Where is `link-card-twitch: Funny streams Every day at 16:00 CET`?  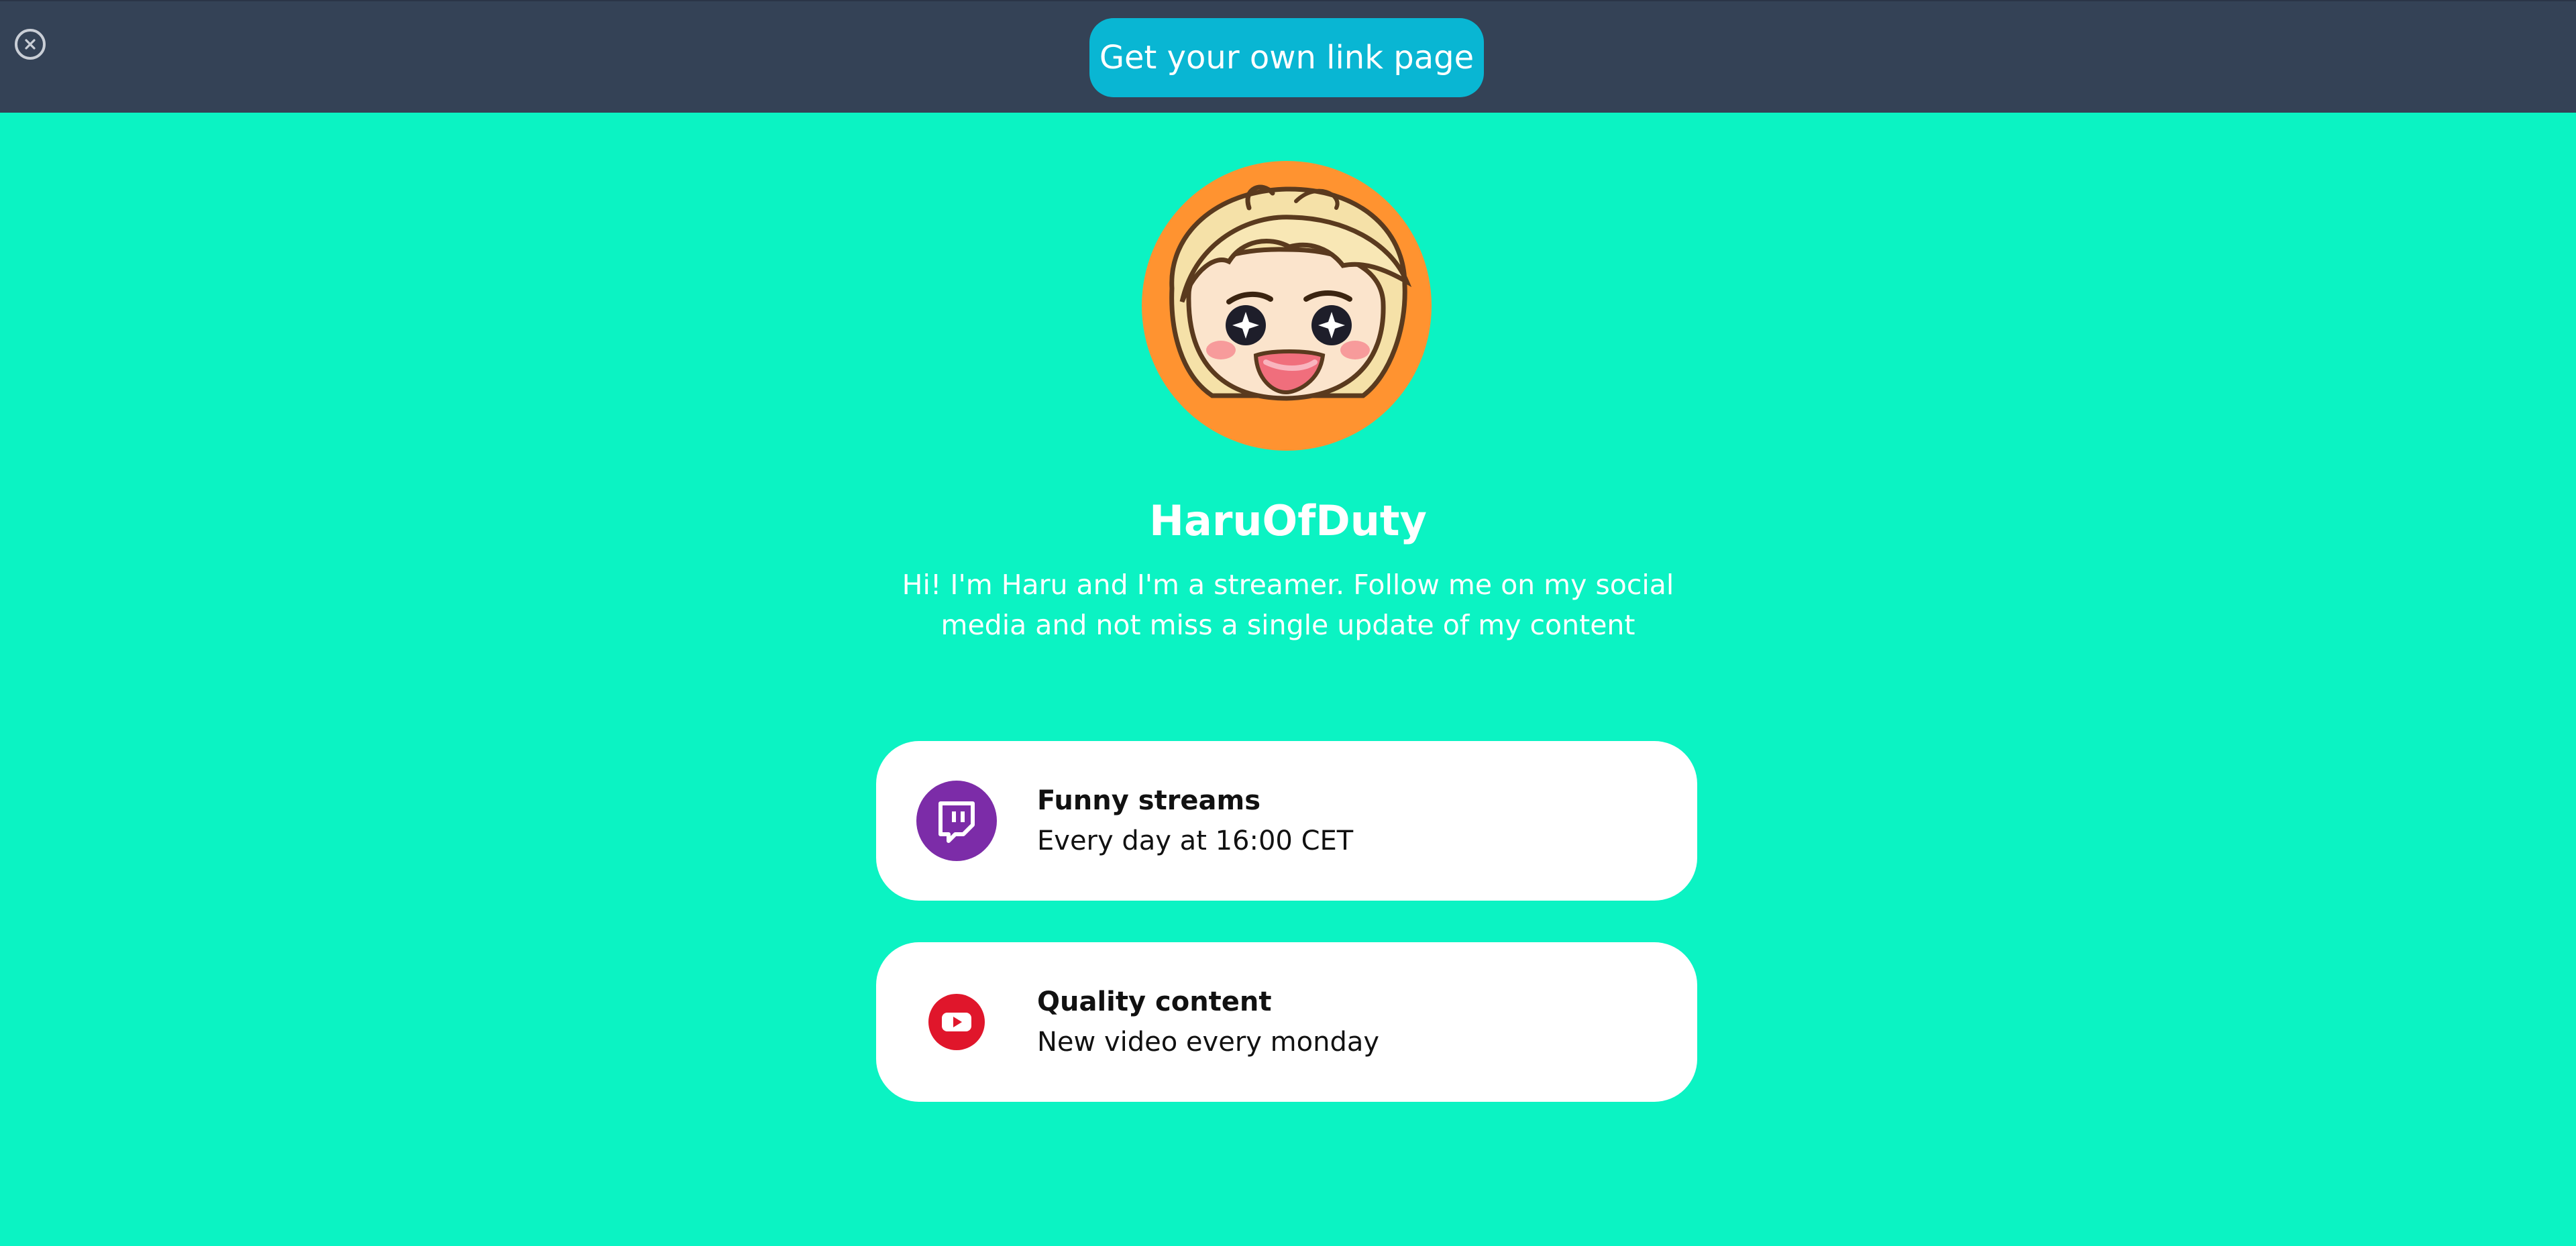 link-card-twitch: Funny streams Every day at 16:00 CET is located at coordinates (1286, 821).